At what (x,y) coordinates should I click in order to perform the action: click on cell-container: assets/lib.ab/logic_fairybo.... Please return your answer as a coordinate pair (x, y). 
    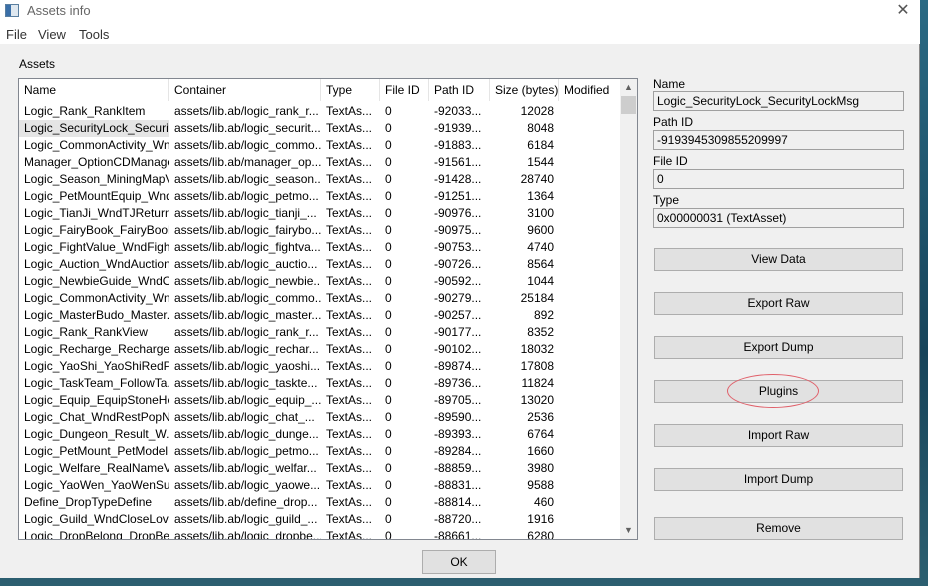
    Looking at the image, I should click on (247, 230).